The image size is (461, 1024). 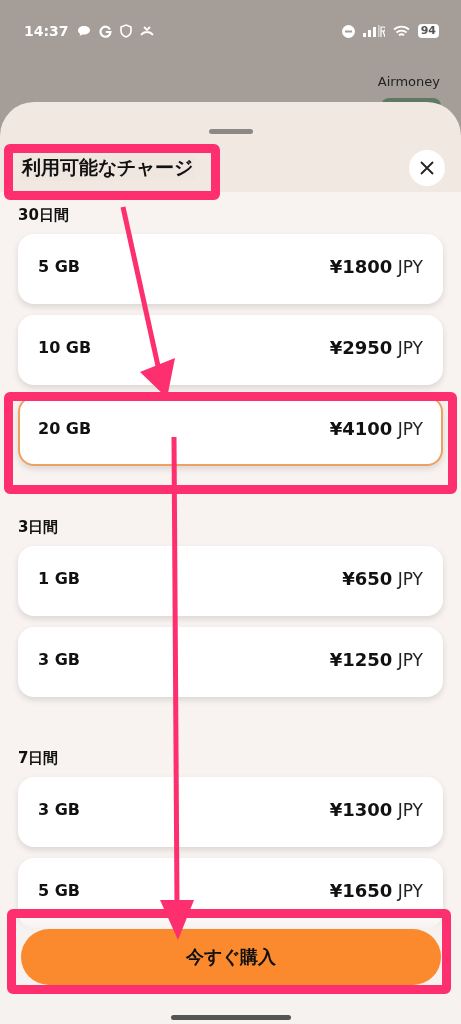 I want to click on sheet-title: 利用可能なチャージ, so click(x=107, y=168).